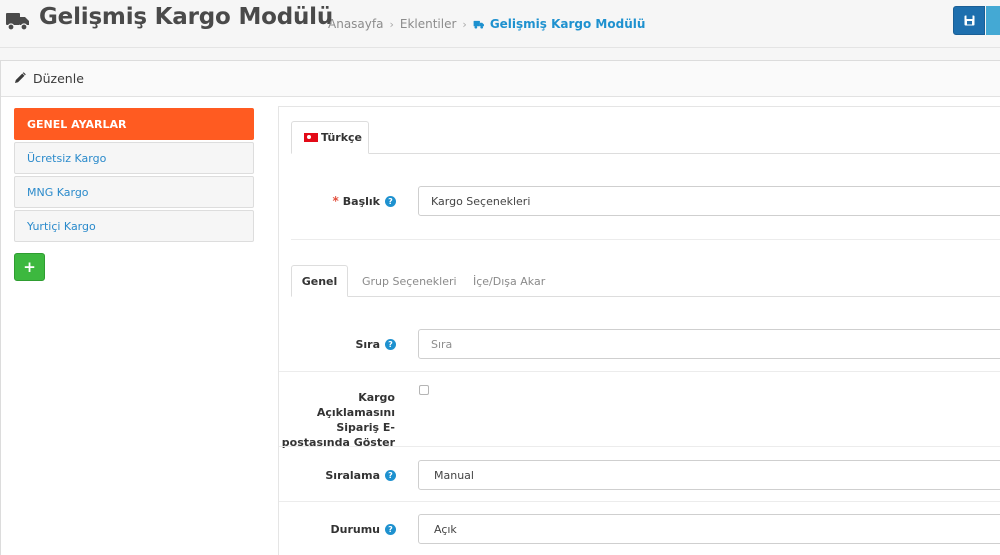 The height and width of the screenshot is (555, 1000). What do you see at coordinates (409, 281) in the screenshot?
I see `tab-group-options: Grup Seçenekleri` at bounding box center [409, 281].